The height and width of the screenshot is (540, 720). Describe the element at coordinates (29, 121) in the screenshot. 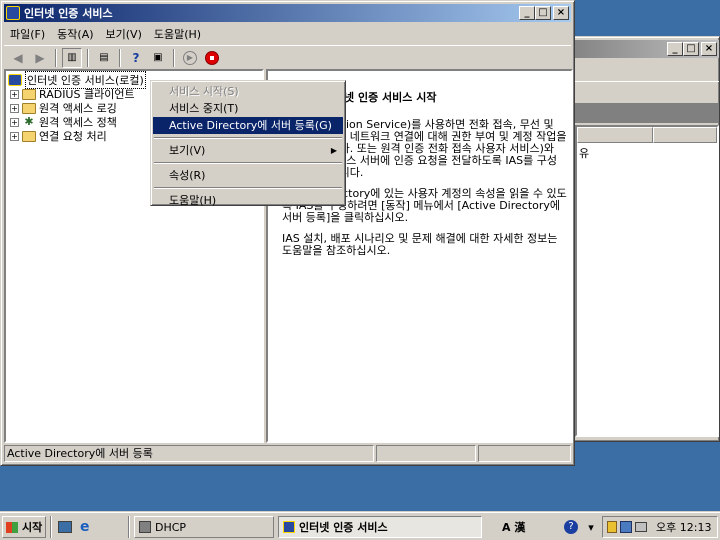

I see `policy-icon: ✱` at that location.